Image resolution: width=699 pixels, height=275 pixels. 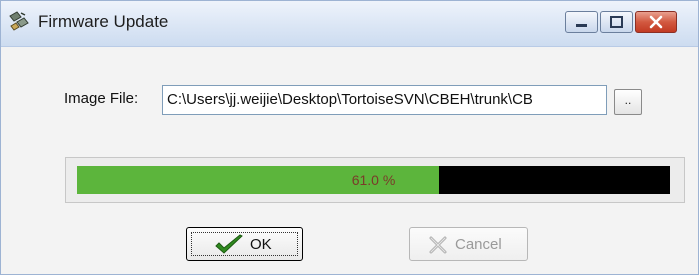 I want to click on cancel-x-icon, so click(x=438, y=245).